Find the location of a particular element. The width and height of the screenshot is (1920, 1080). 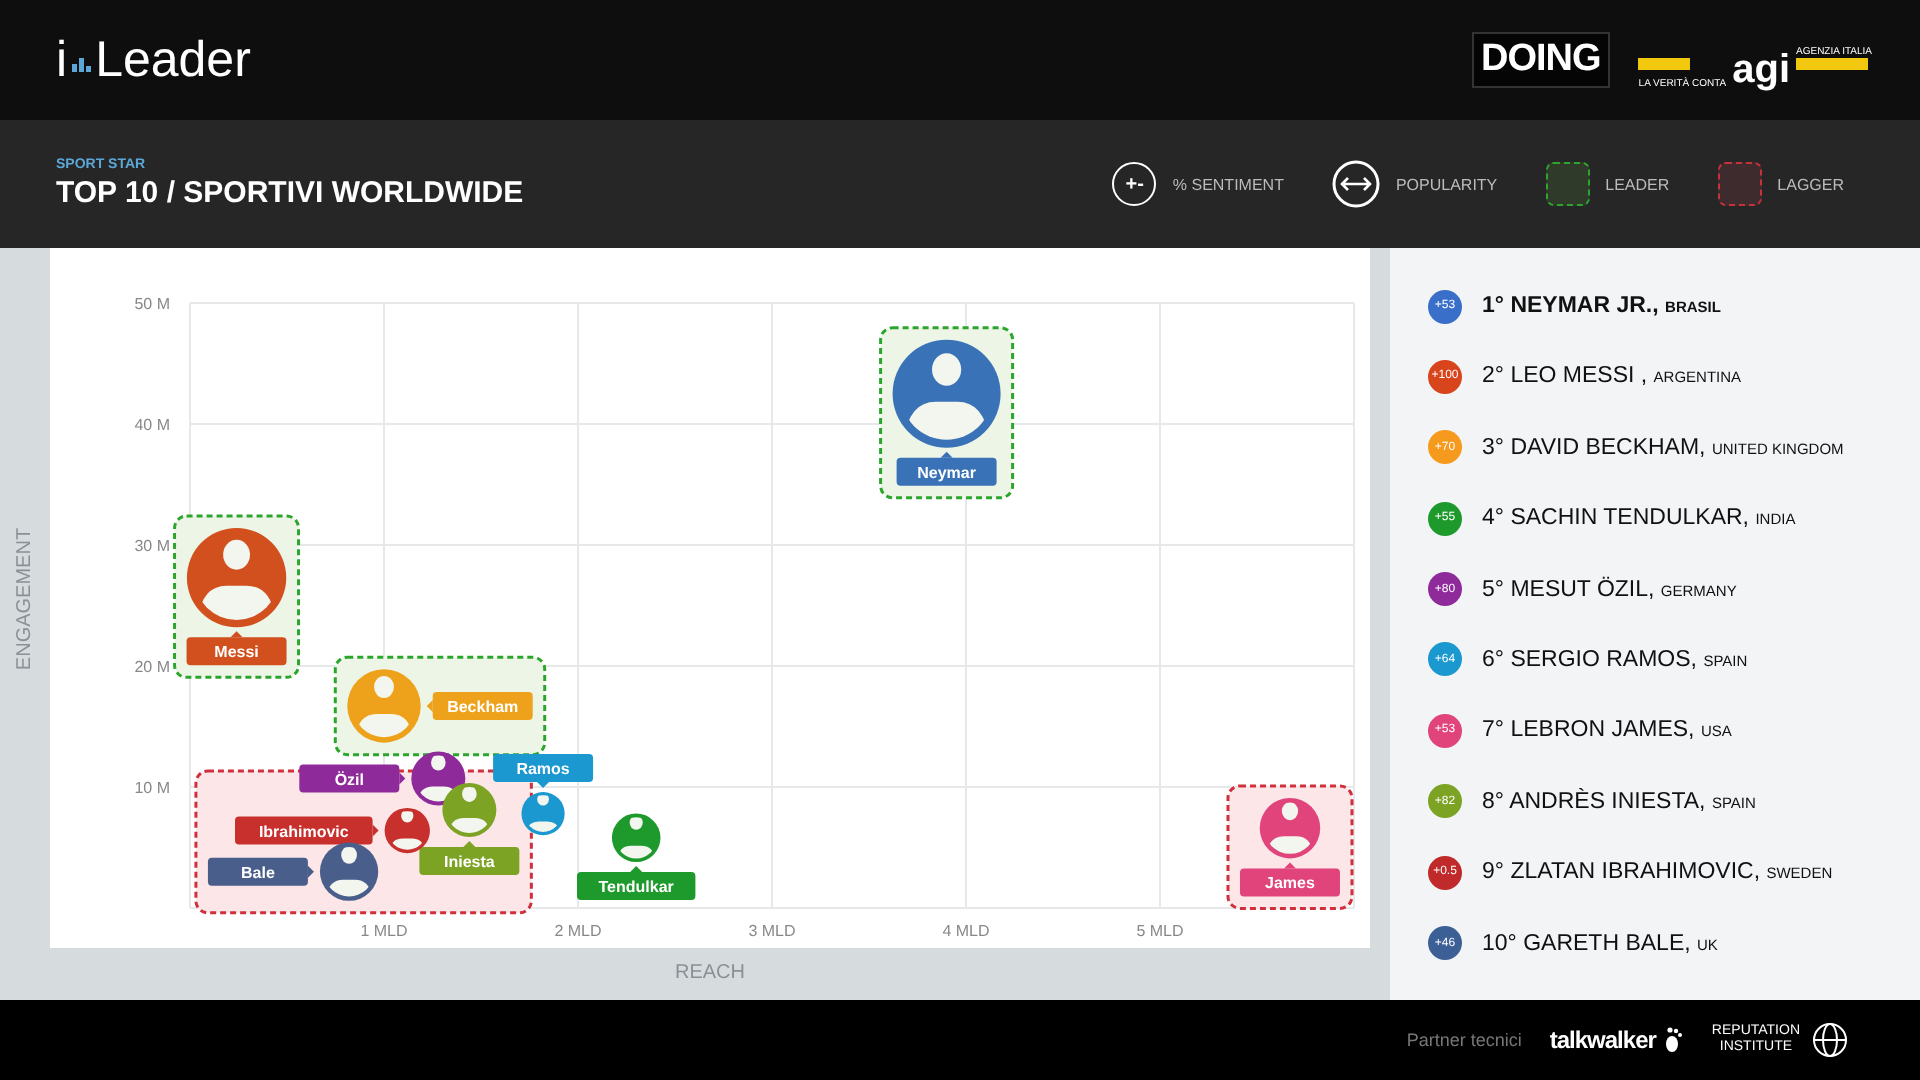

y-tick-label: 20 M is located at coordinates (152, 667).